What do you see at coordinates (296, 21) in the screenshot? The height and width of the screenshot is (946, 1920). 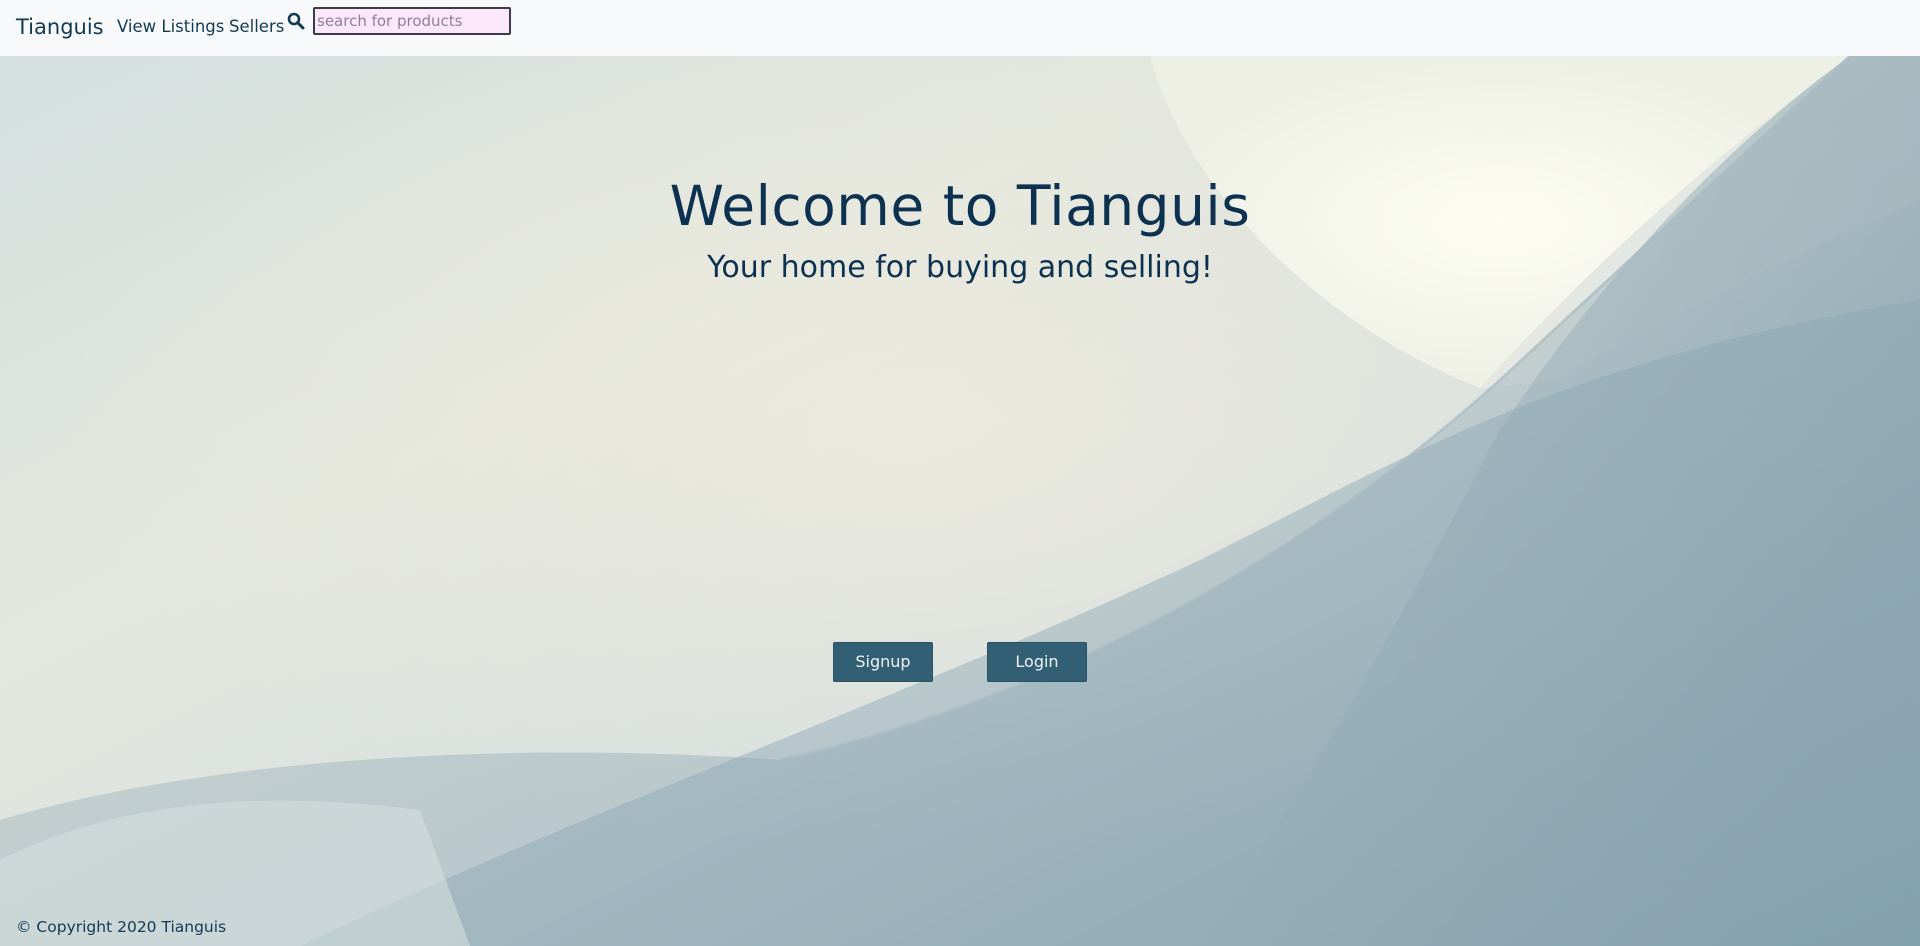 I see `search-icon` at bounding box center [296, 21].